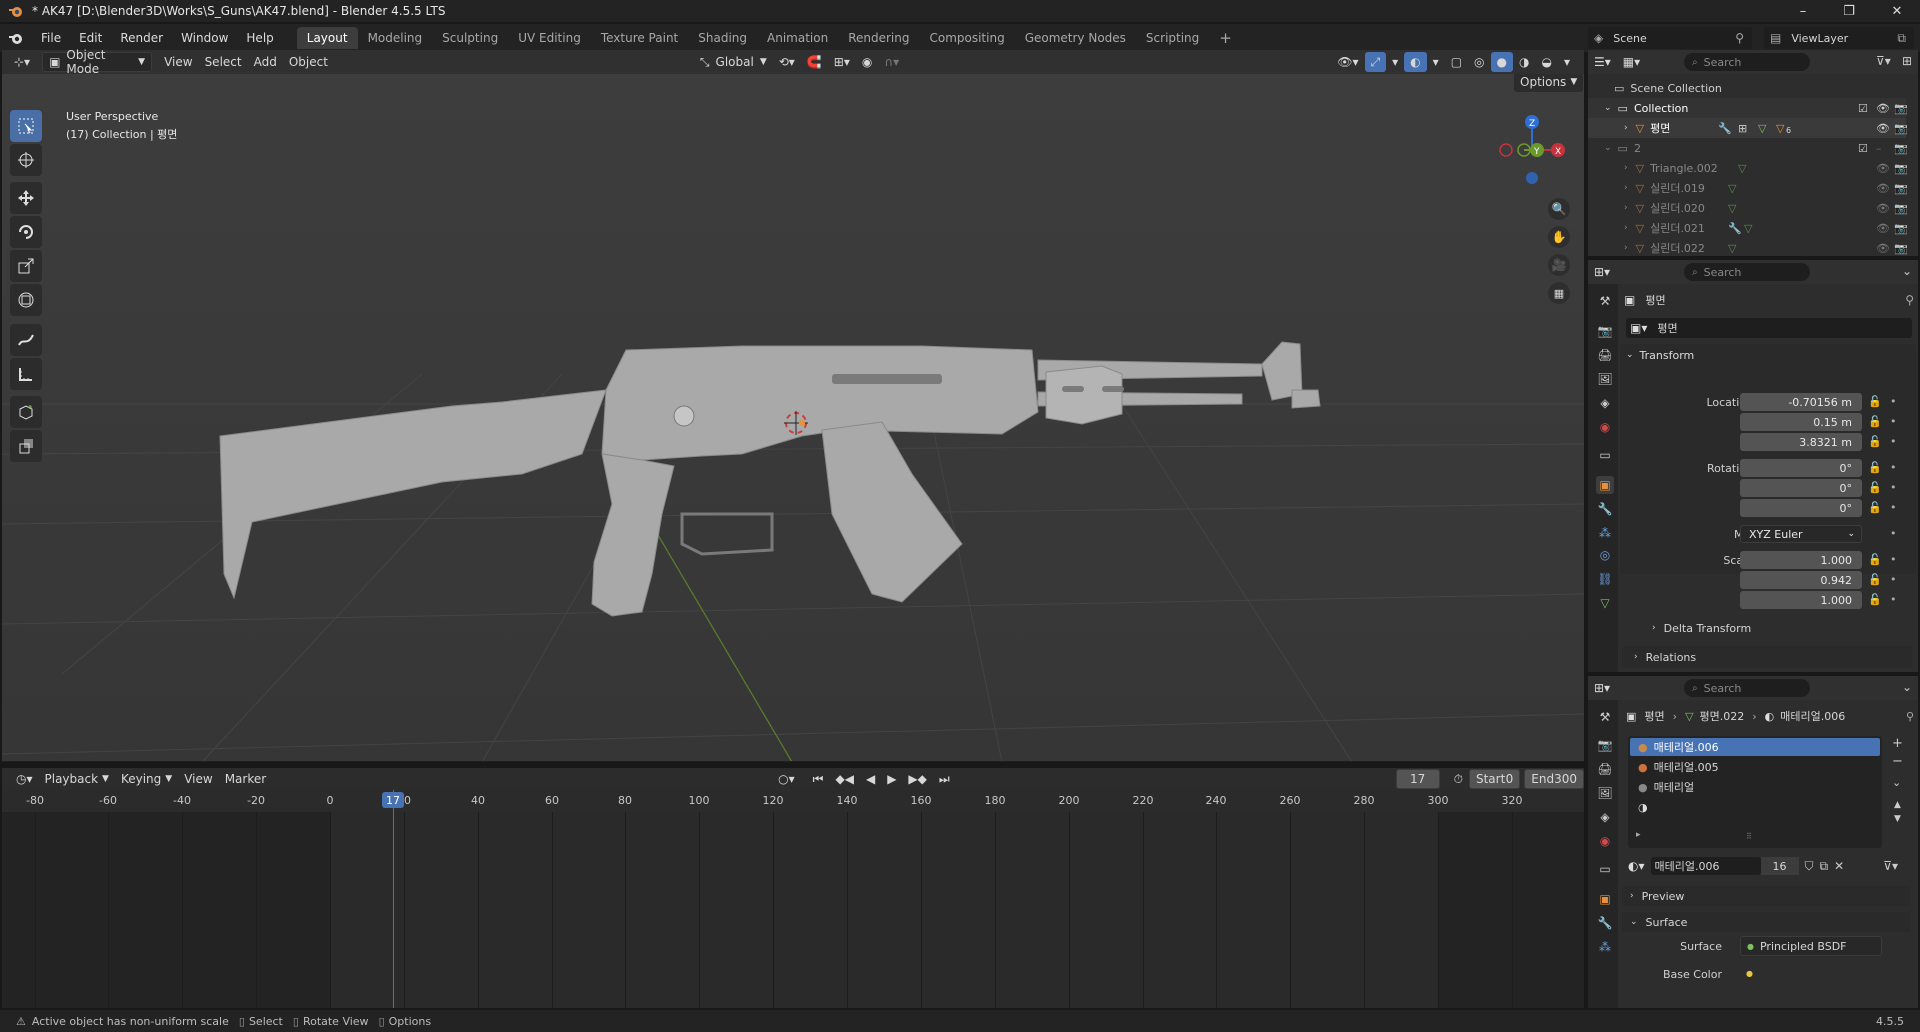 The height and width of the screenshot is (1032, 1920). I want to click on menu-render: Render, so click(141, 38).